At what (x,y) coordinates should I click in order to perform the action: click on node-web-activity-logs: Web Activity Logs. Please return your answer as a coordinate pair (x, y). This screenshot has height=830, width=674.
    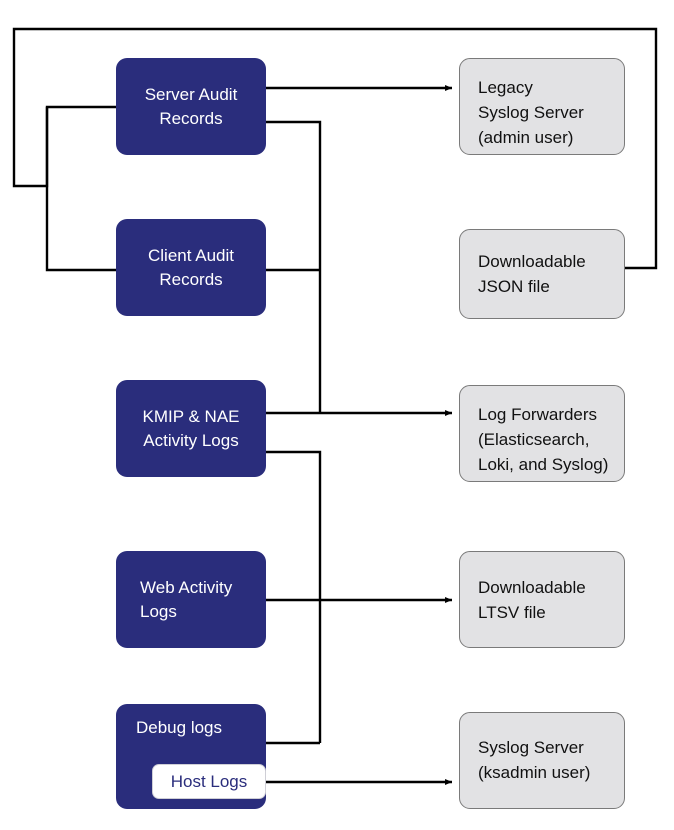
    Looking at the image, I should click on (191, 599).